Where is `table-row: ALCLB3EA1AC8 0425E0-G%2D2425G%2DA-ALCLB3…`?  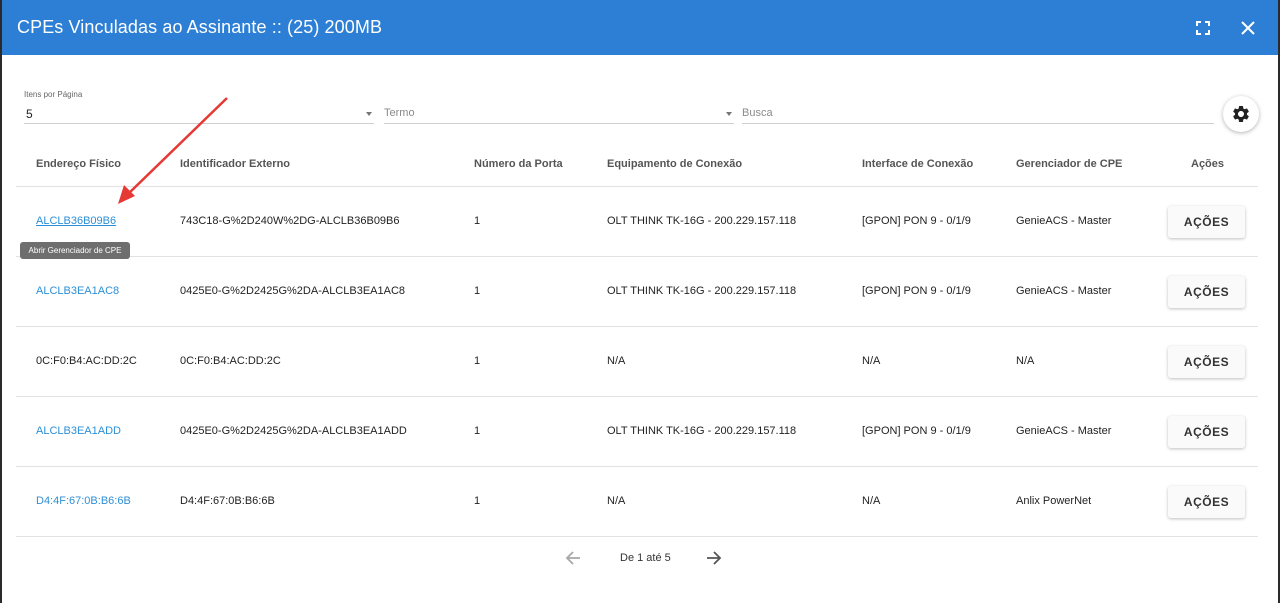
table-row: ALCLB3EA1AC8 0425E0-G%2D2425G%2DA-ALCLB3… is located at coordinates (637, 292).